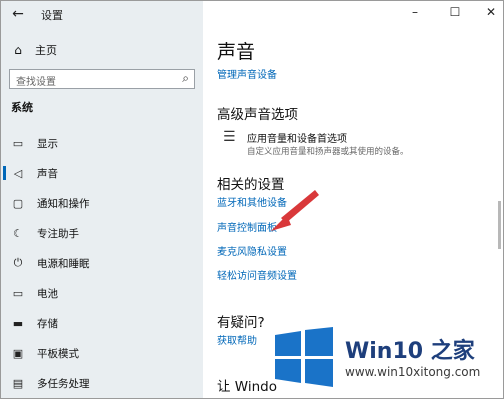 The width and height of the screenshot is (504, 399). I want to click on watermark-url: www.win10xitong.com, so click(413, 372).